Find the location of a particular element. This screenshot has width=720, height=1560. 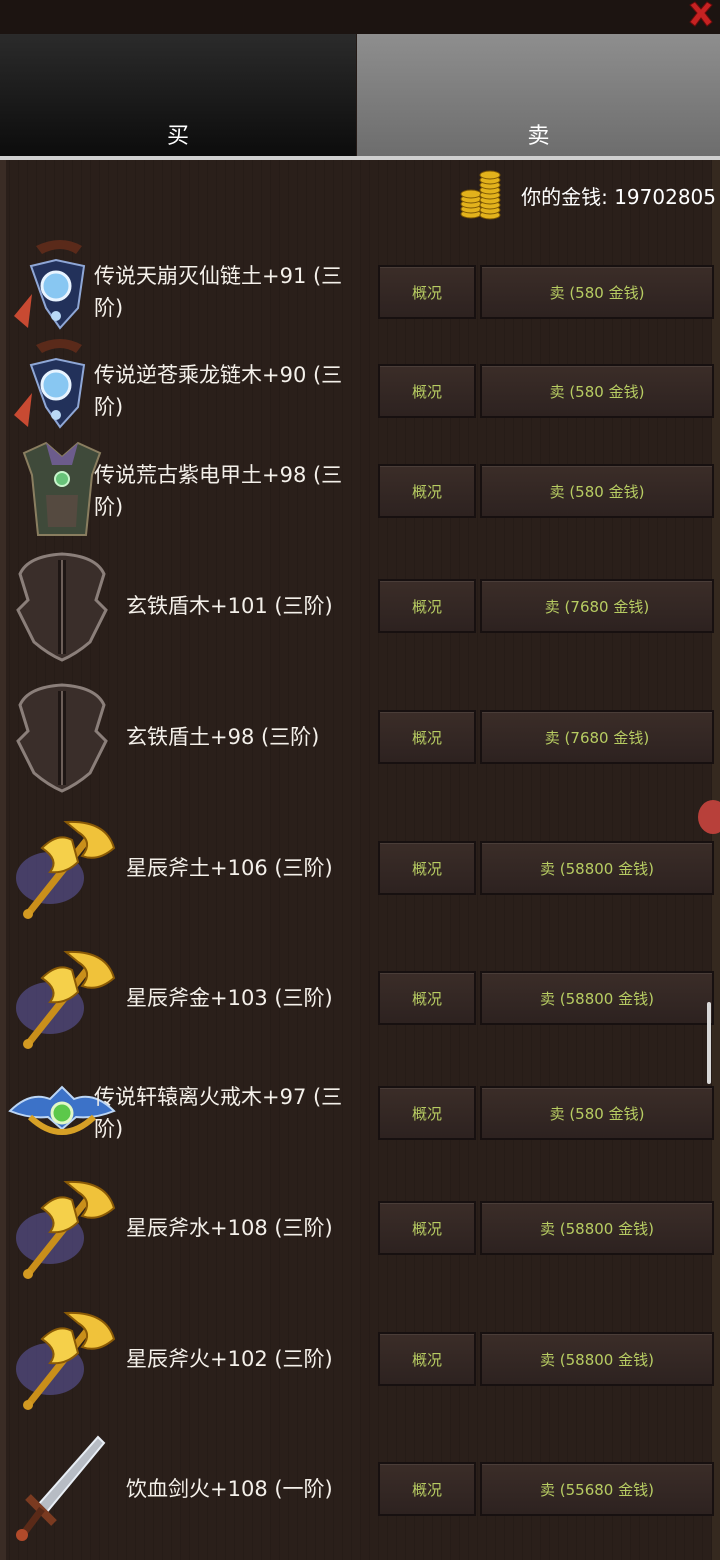

sell-button-label: 卖 (55680 金钱) is located at coordinates (597, 1489).